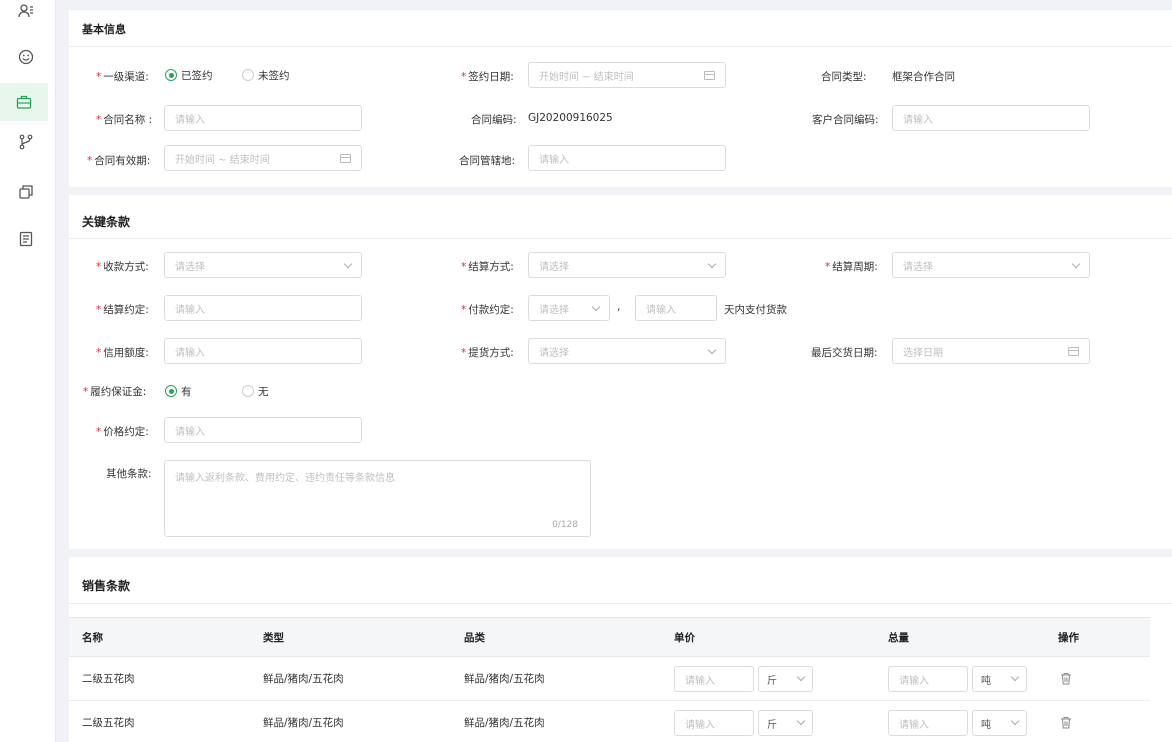 The width and height of the screenshot is (1172, 742). What do you see at coordinates (28, 371) in the screenshot?
I see `sidebar` at bounding box center [28, 371].